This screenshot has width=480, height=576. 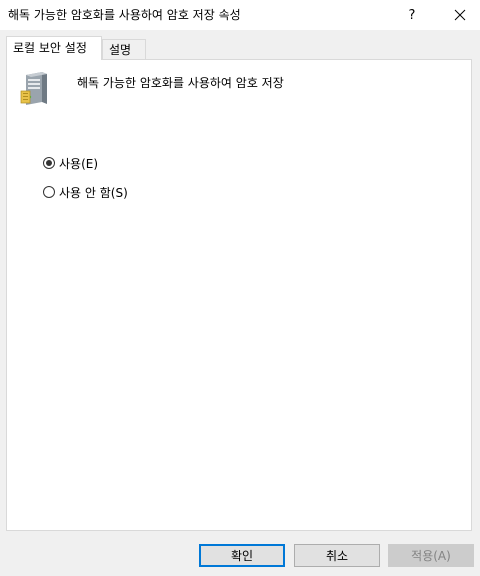 I want to click on server-icon, so click(x=33, y=88).